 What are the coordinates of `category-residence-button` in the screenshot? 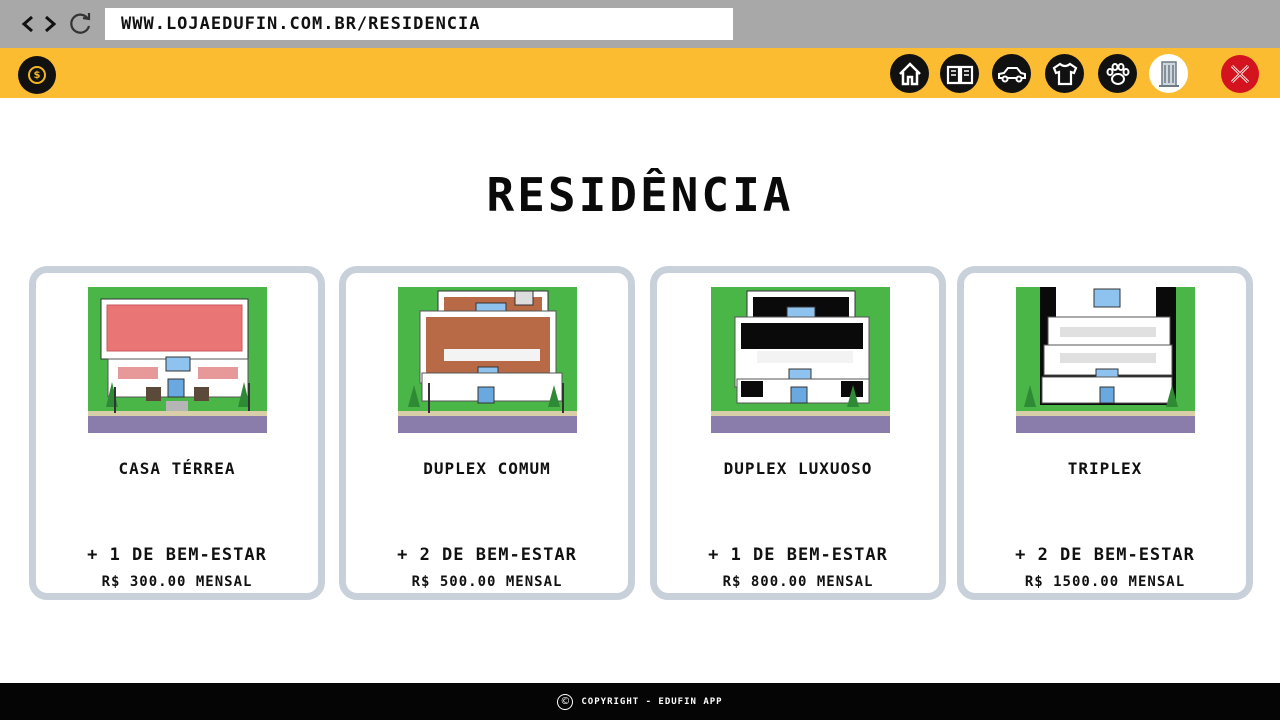 It's located at (1168, 73).